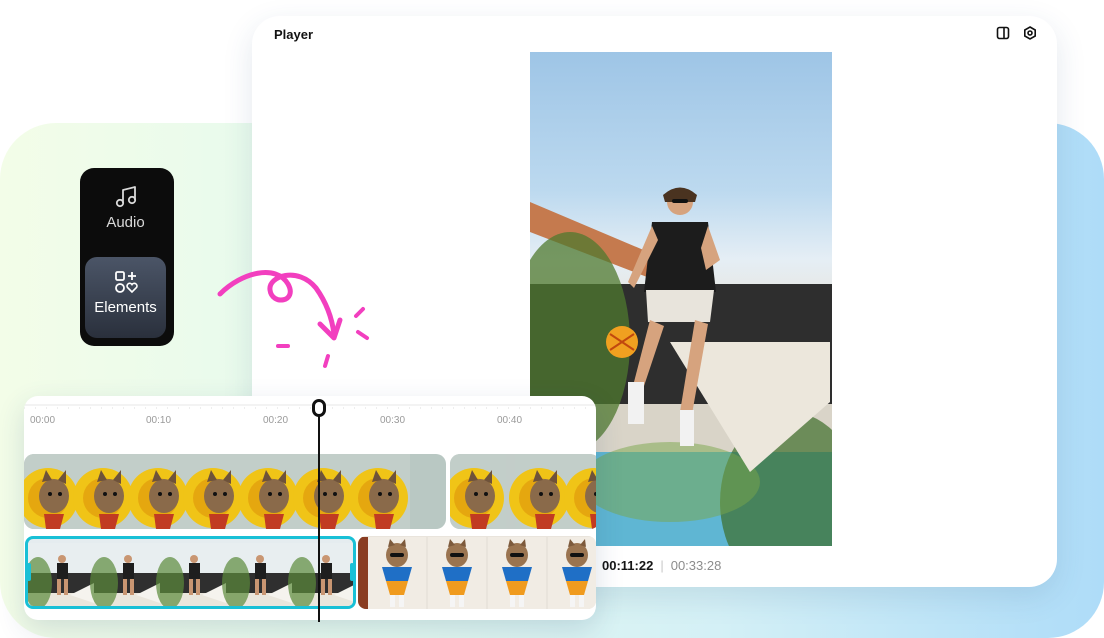  I want to click on trim-handle-left, so click(29, 572).